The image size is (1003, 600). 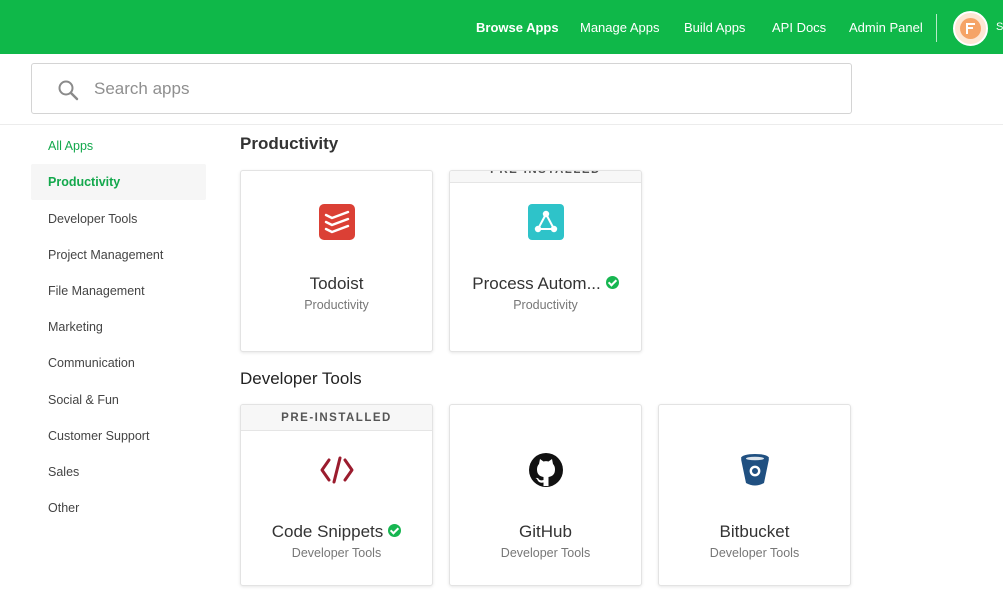 I want to click on nav-manage-apps: Manage Apps, so click(x=620, y=27).